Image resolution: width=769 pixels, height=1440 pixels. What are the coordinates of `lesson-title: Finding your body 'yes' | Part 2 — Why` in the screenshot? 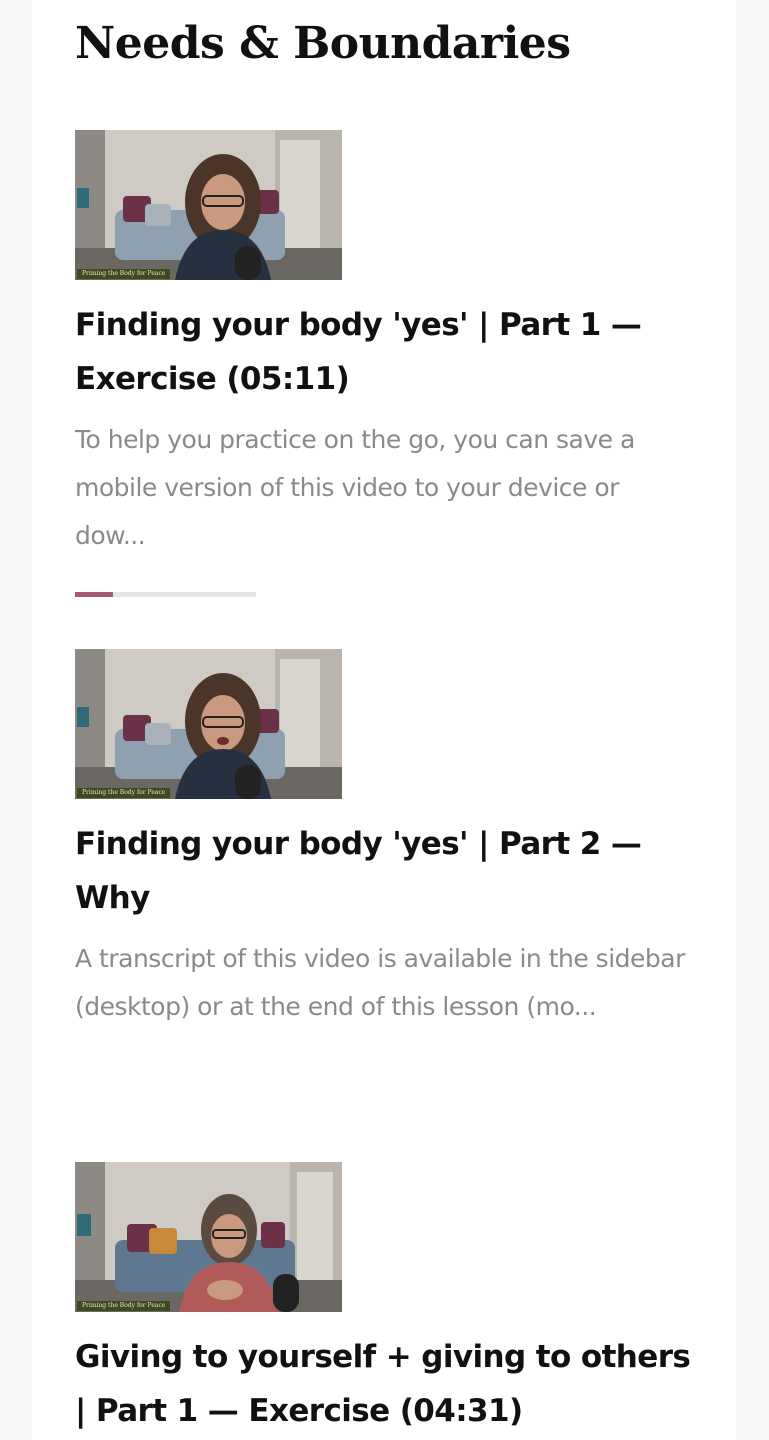 It's located at (385, 871).